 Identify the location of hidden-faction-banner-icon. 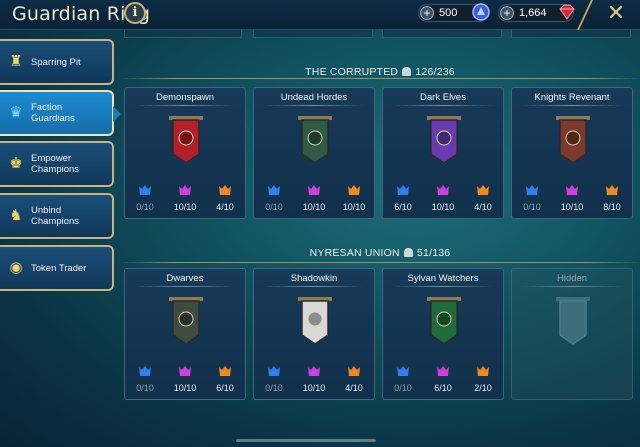
(573, 321).